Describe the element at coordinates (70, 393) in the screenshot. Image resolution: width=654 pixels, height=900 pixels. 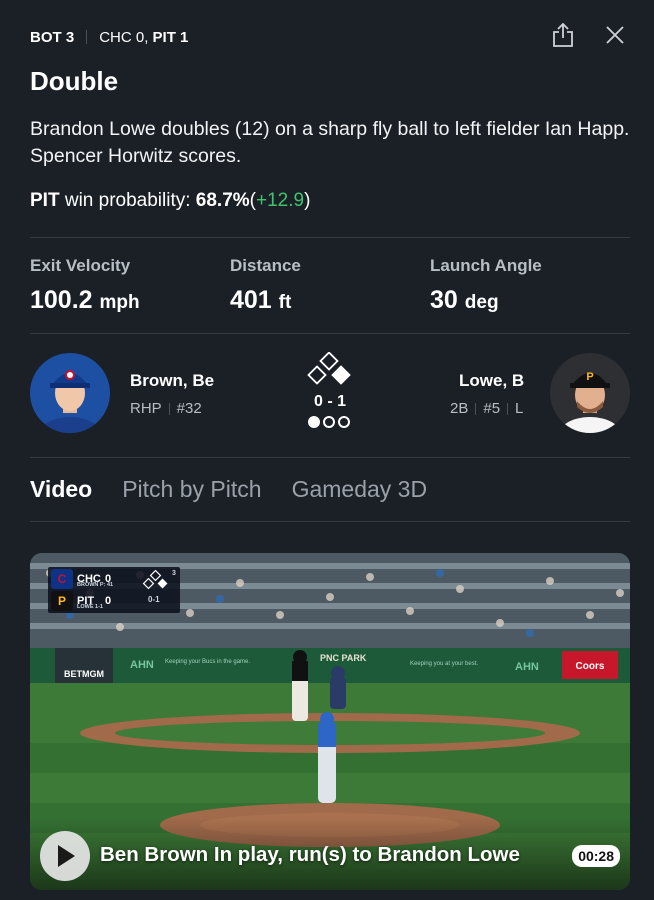
I see `pitcher-avatar` at that location.